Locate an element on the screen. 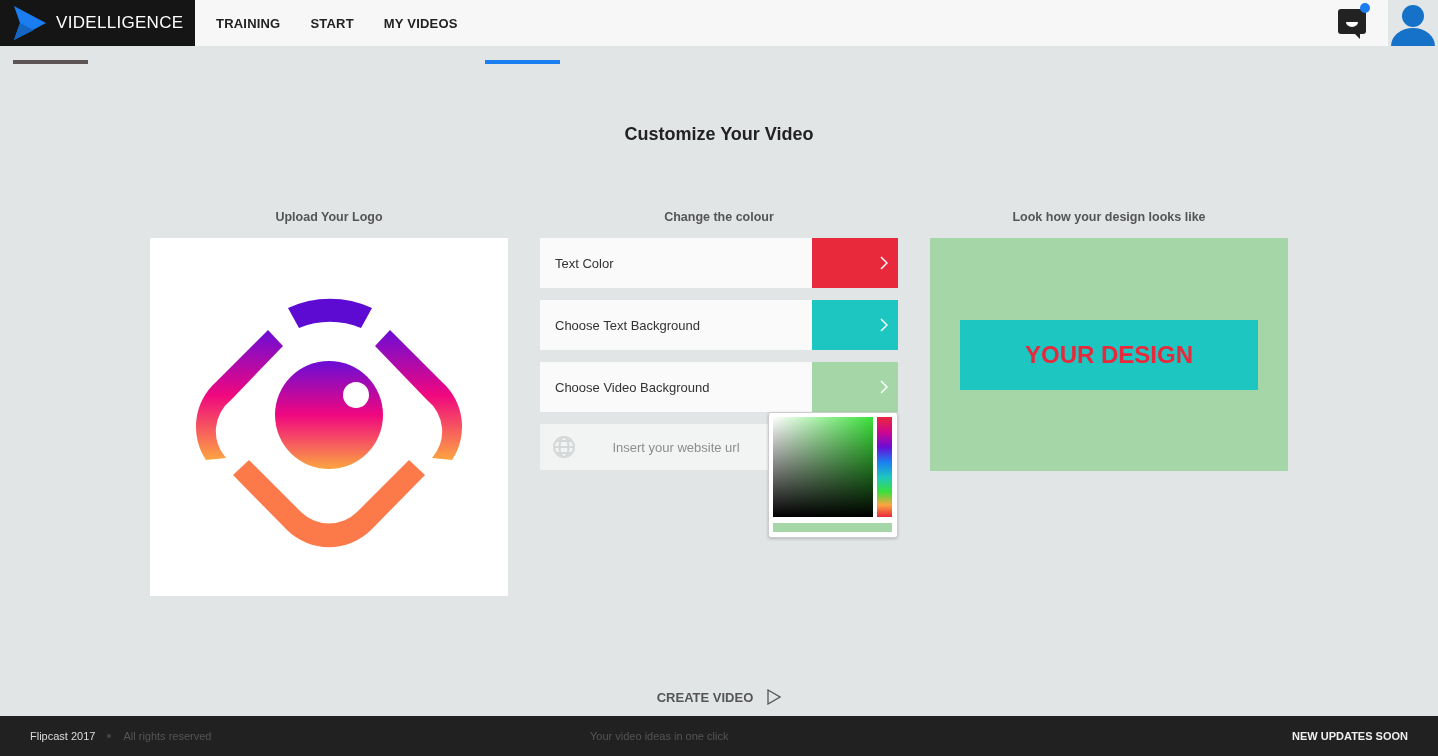  hue-slider is located at coordinates (884, 467).